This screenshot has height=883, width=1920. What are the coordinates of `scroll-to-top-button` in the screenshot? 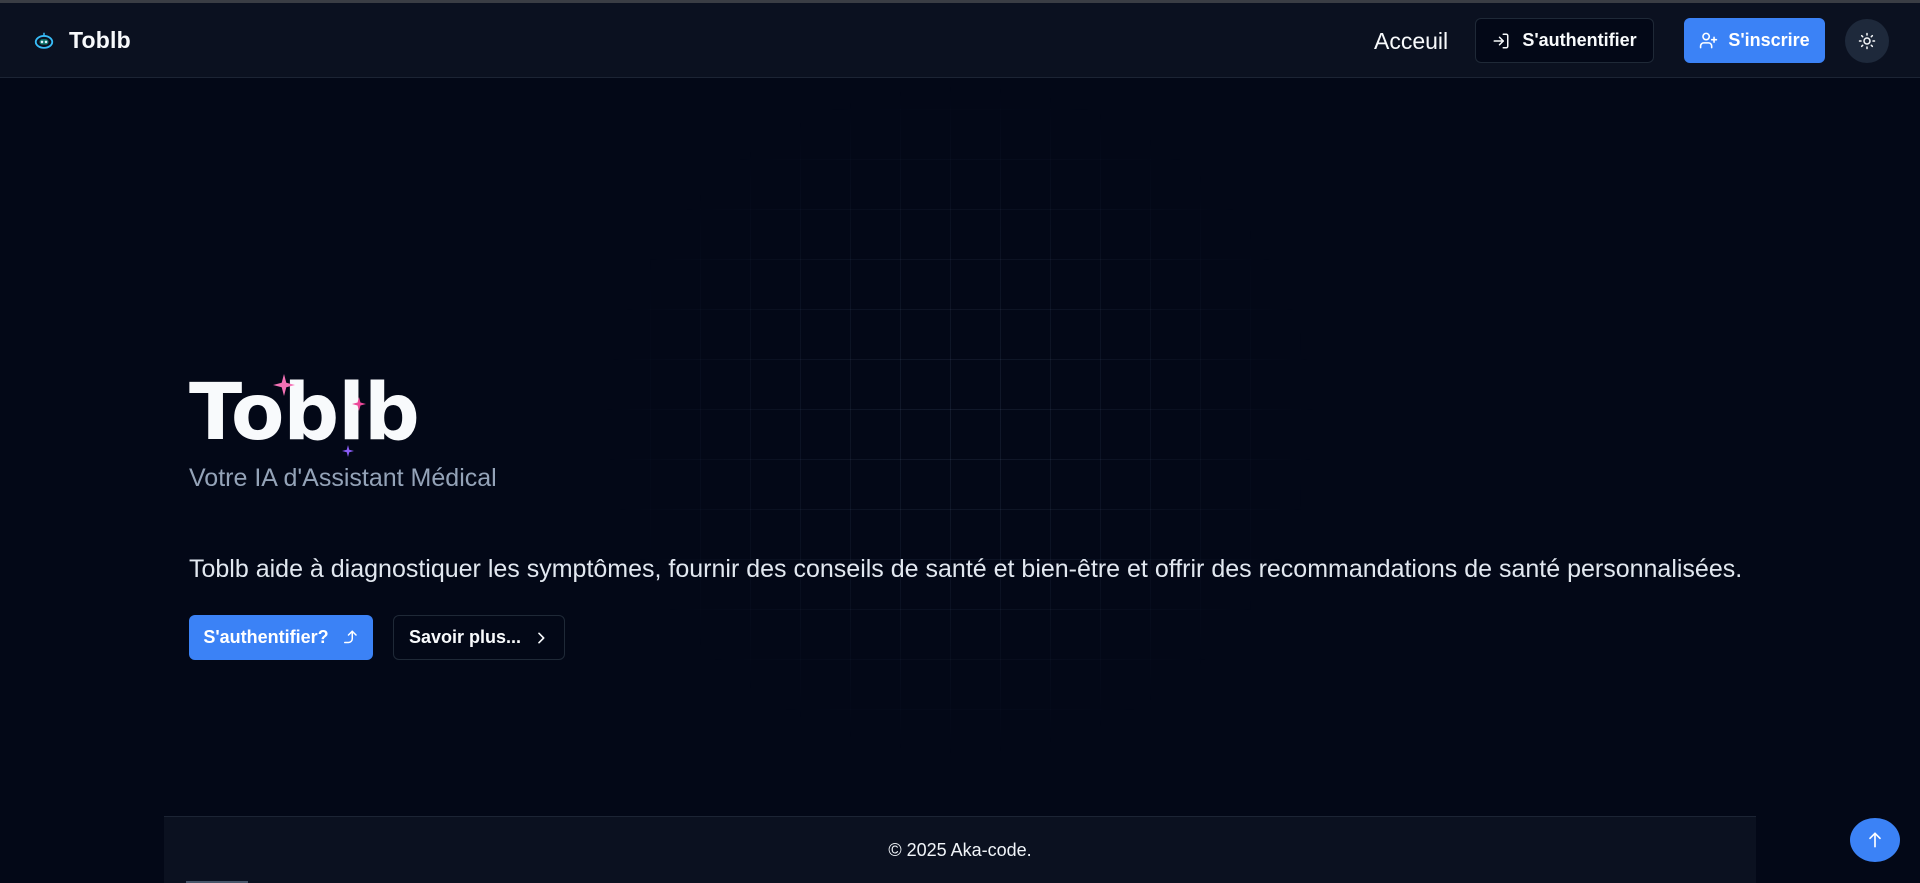 It's located at (1875, 840).